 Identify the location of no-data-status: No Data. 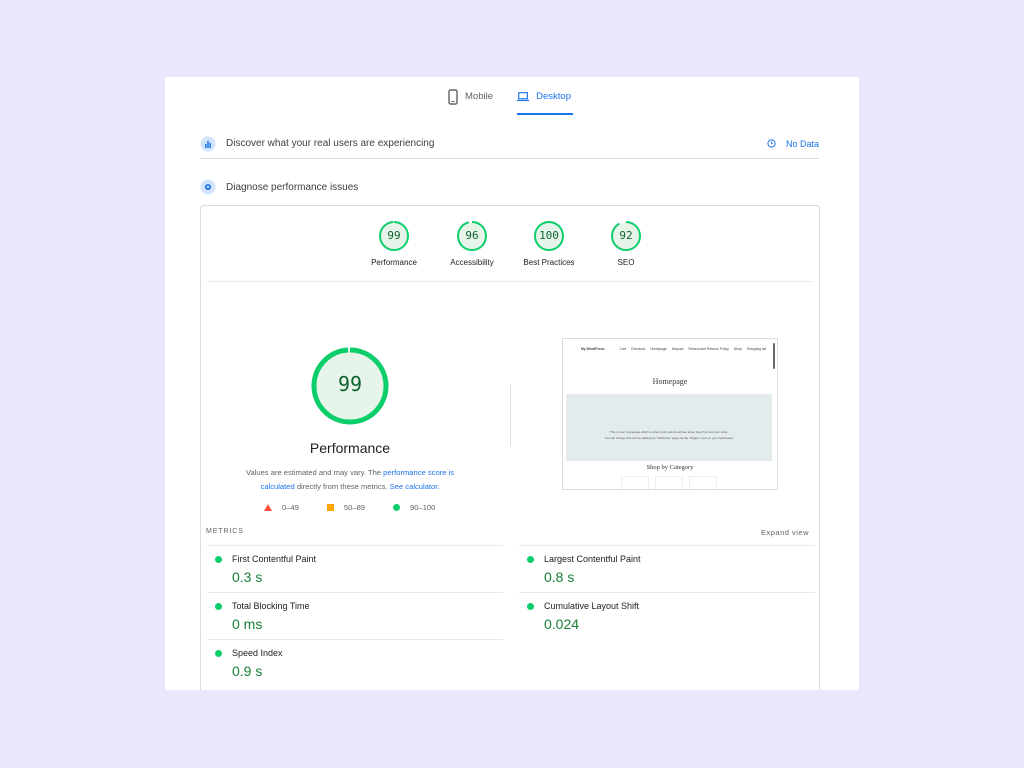
(793, 144).